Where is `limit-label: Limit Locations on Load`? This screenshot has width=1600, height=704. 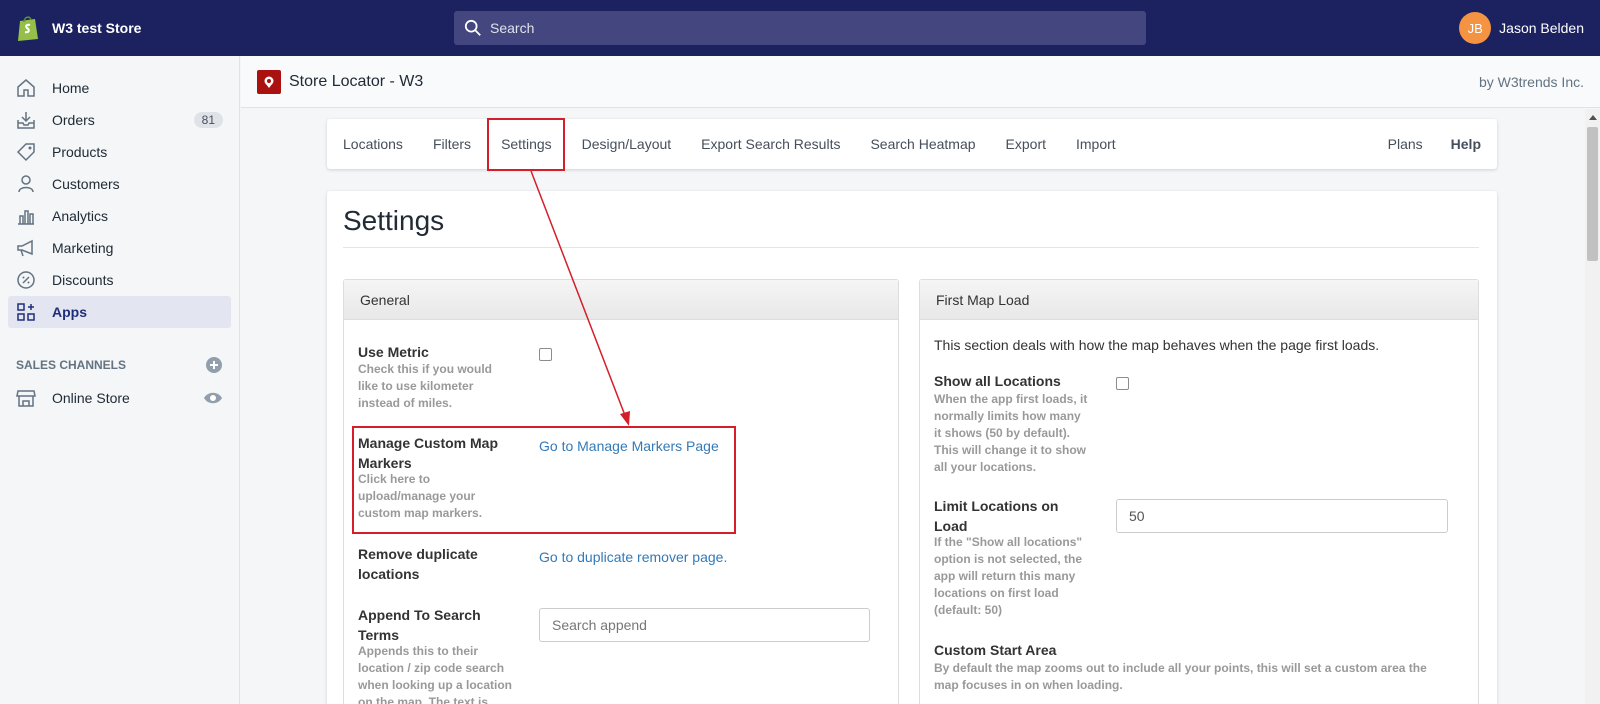 limit-label: Limit Locations on Load is located at coordinates (996, 516).